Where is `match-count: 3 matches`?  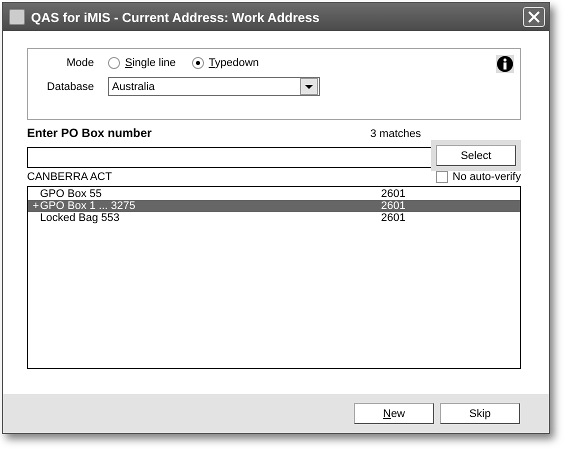 match-count: 3 matches is located at coordinates (395, 134).